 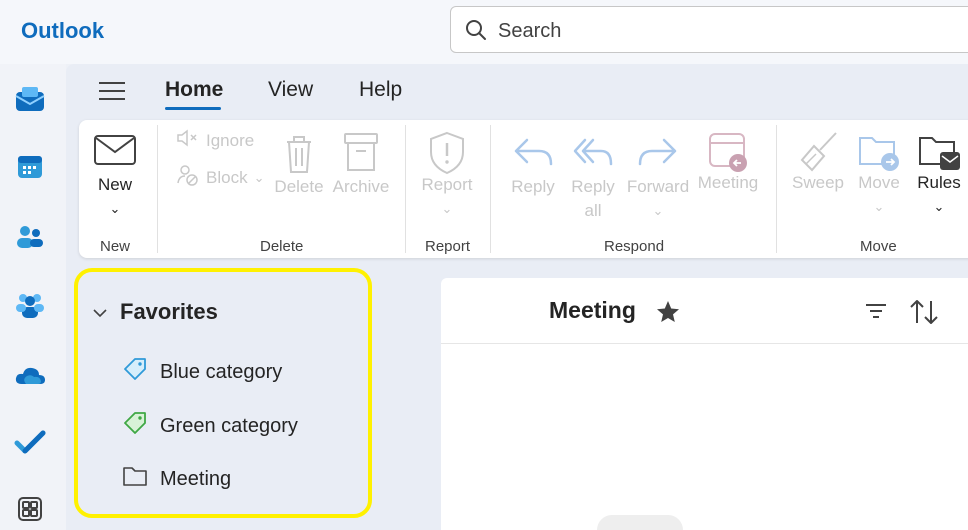 I want to click on tab-help: Help, so click(x=380, y=90).